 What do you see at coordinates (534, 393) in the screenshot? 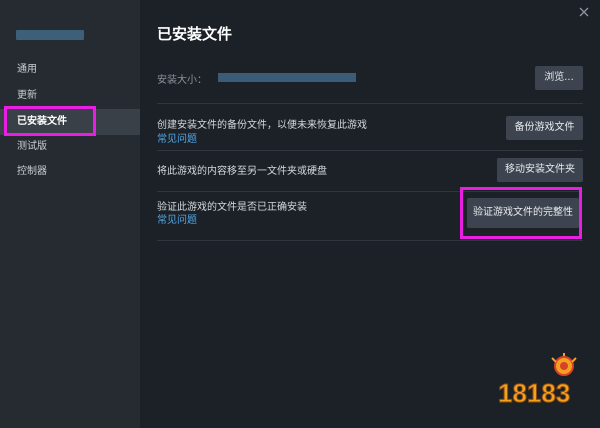
I see `svg-text: 18183` at bounding box center [534, 393].